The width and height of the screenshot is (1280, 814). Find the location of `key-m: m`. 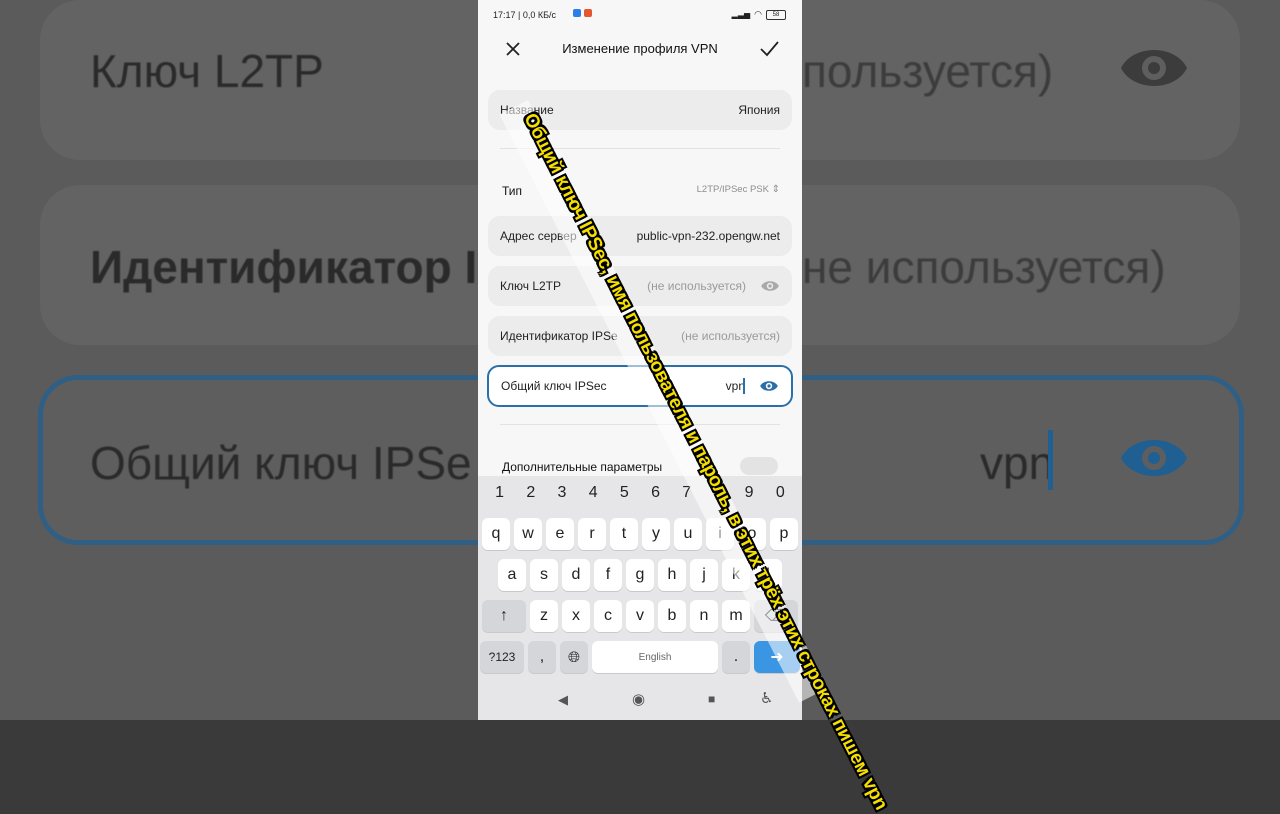

key-m: m is located at coordinates (736, 616).